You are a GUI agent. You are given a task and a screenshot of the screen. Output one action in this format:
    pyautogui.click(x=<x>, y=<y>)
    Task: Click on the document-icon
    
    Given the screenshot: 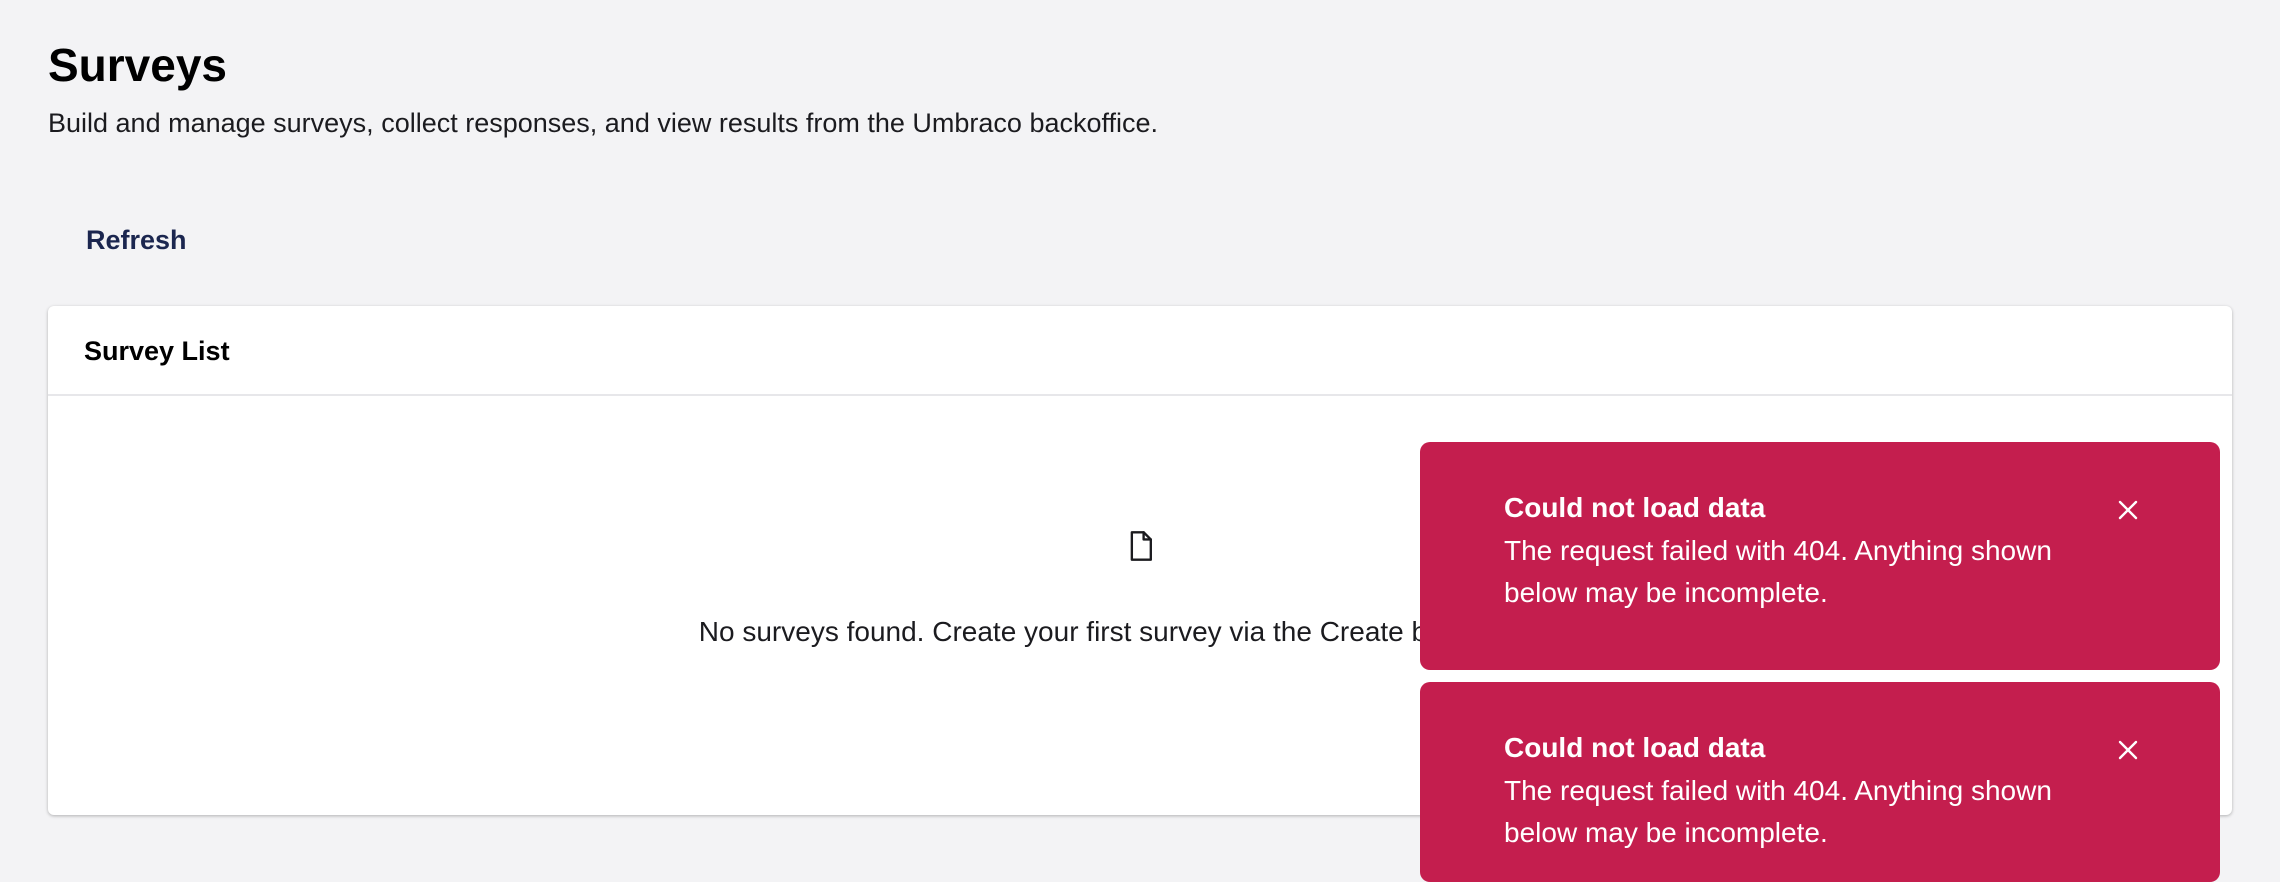 What is the action you would take?
    pyautogui.click(x=1141, y=546)
    